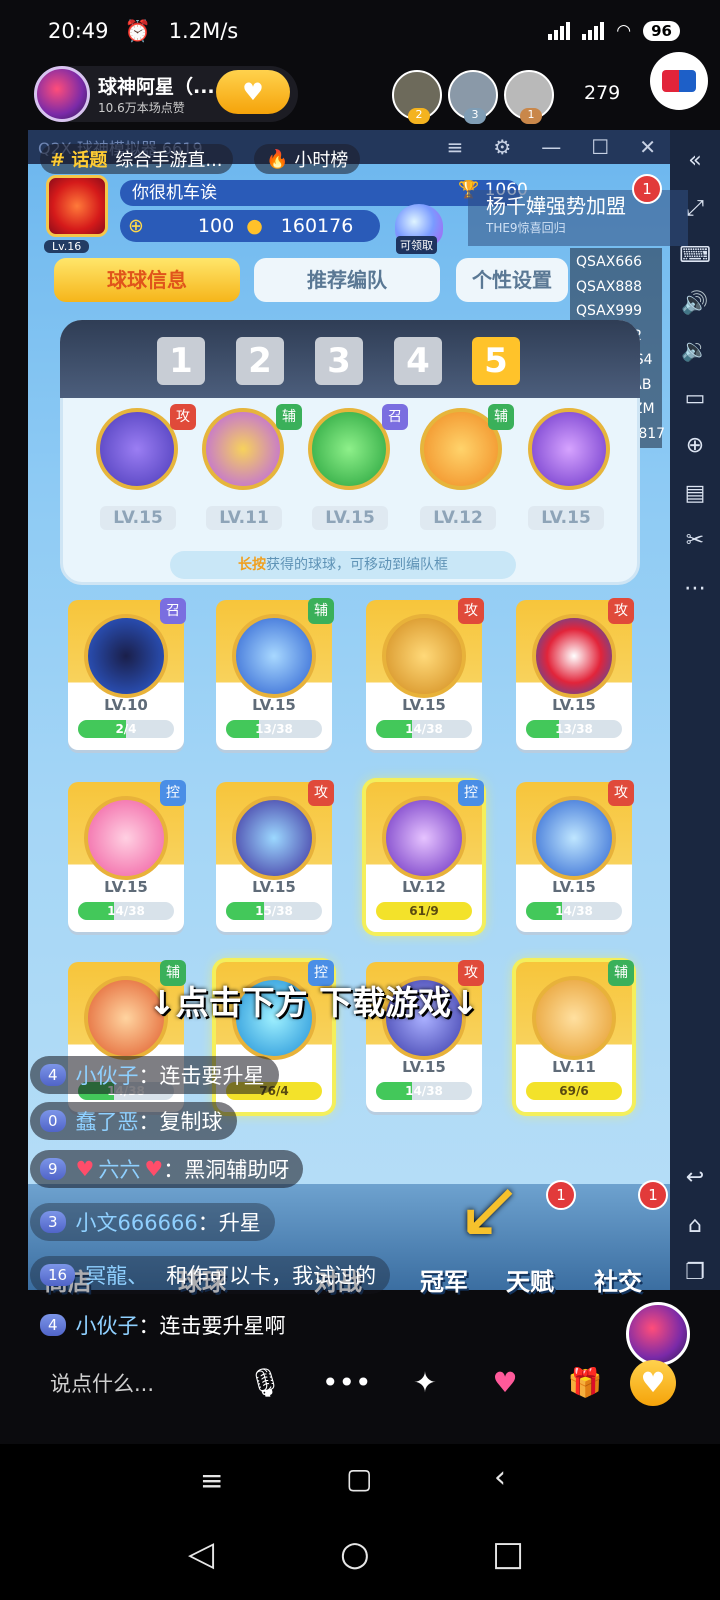 The image size is (720, 1600). What do you see at coordinates (458, 518) in the screenshot?
I see `team-level-4: LV.12` at bounding box center [458, 518].